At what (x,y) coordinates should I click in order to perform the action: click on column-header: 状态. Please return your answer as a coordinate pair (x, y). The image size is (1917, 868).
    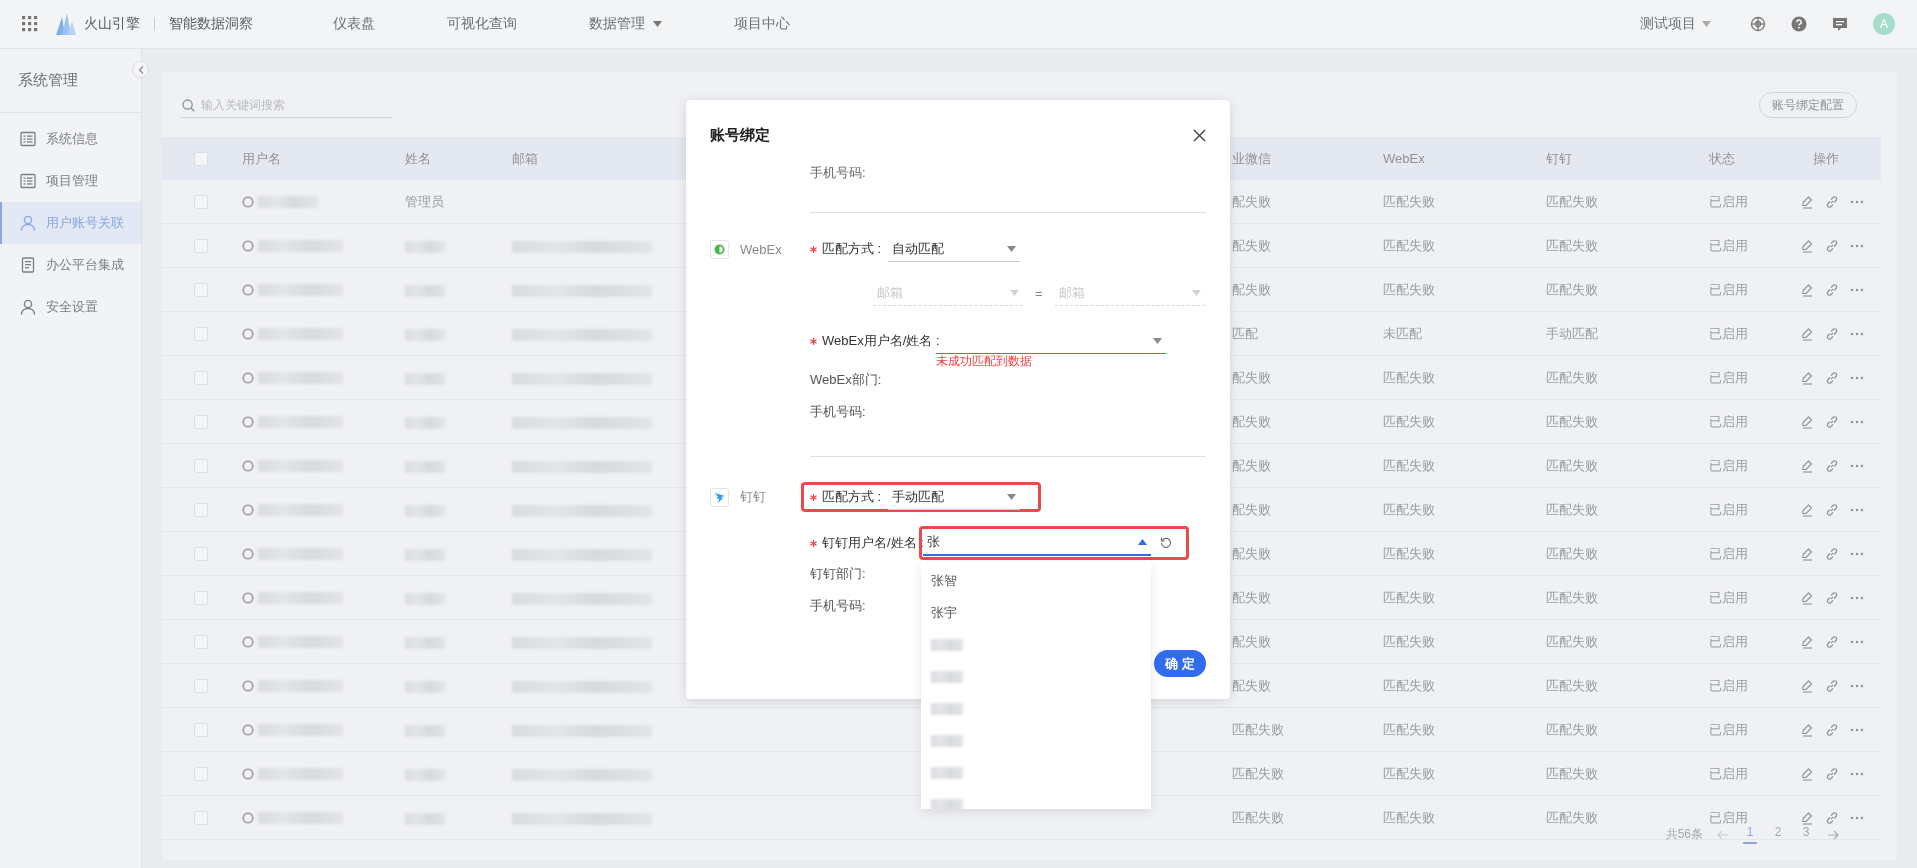
    Looking at the image, I should click on (1722, 158).